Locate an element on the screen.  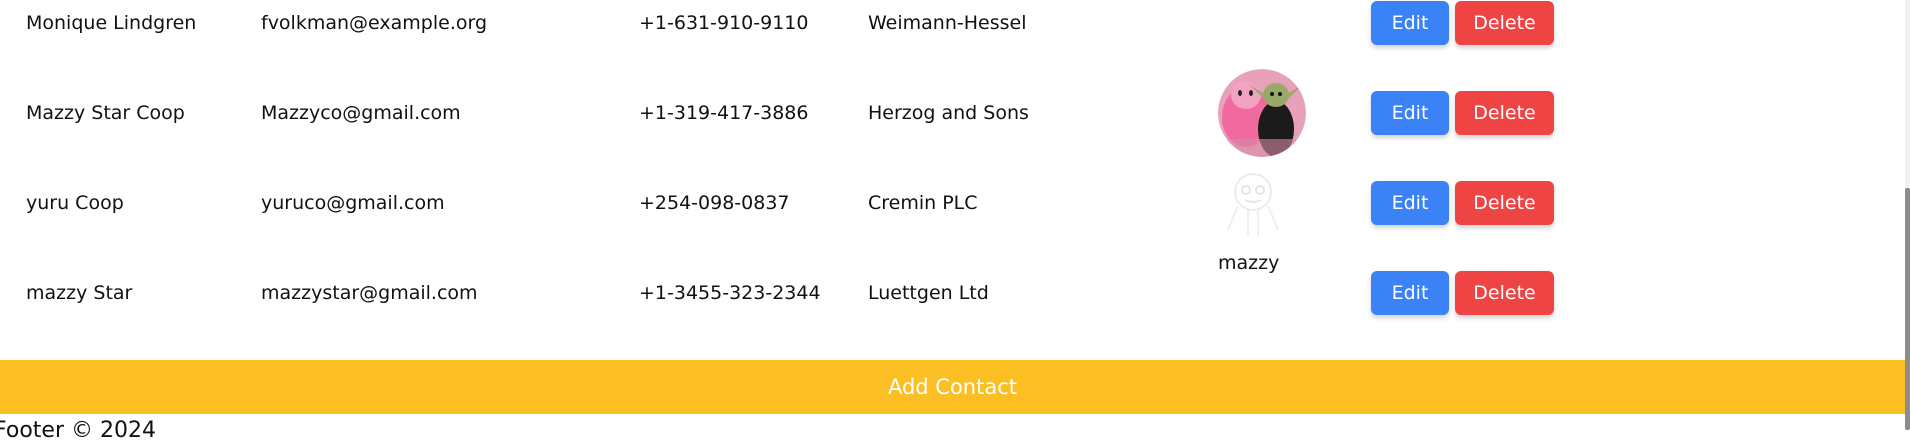
contact-phone: +1-631-910-9110 is located at coordinates (724, 23).